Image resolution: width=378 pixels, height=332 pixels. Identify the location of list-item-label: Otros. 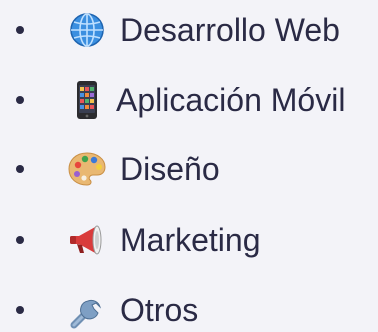
(159, 310).